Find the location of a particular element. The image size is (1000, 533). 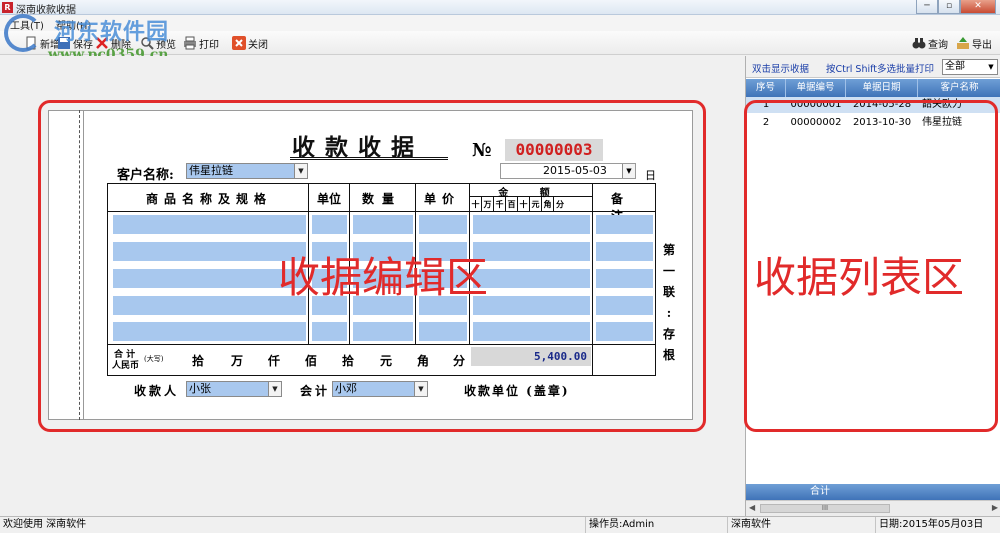

title-bar: R 深南收款收据 ─ ▫ ✕ is located at coordinates (500, 8).